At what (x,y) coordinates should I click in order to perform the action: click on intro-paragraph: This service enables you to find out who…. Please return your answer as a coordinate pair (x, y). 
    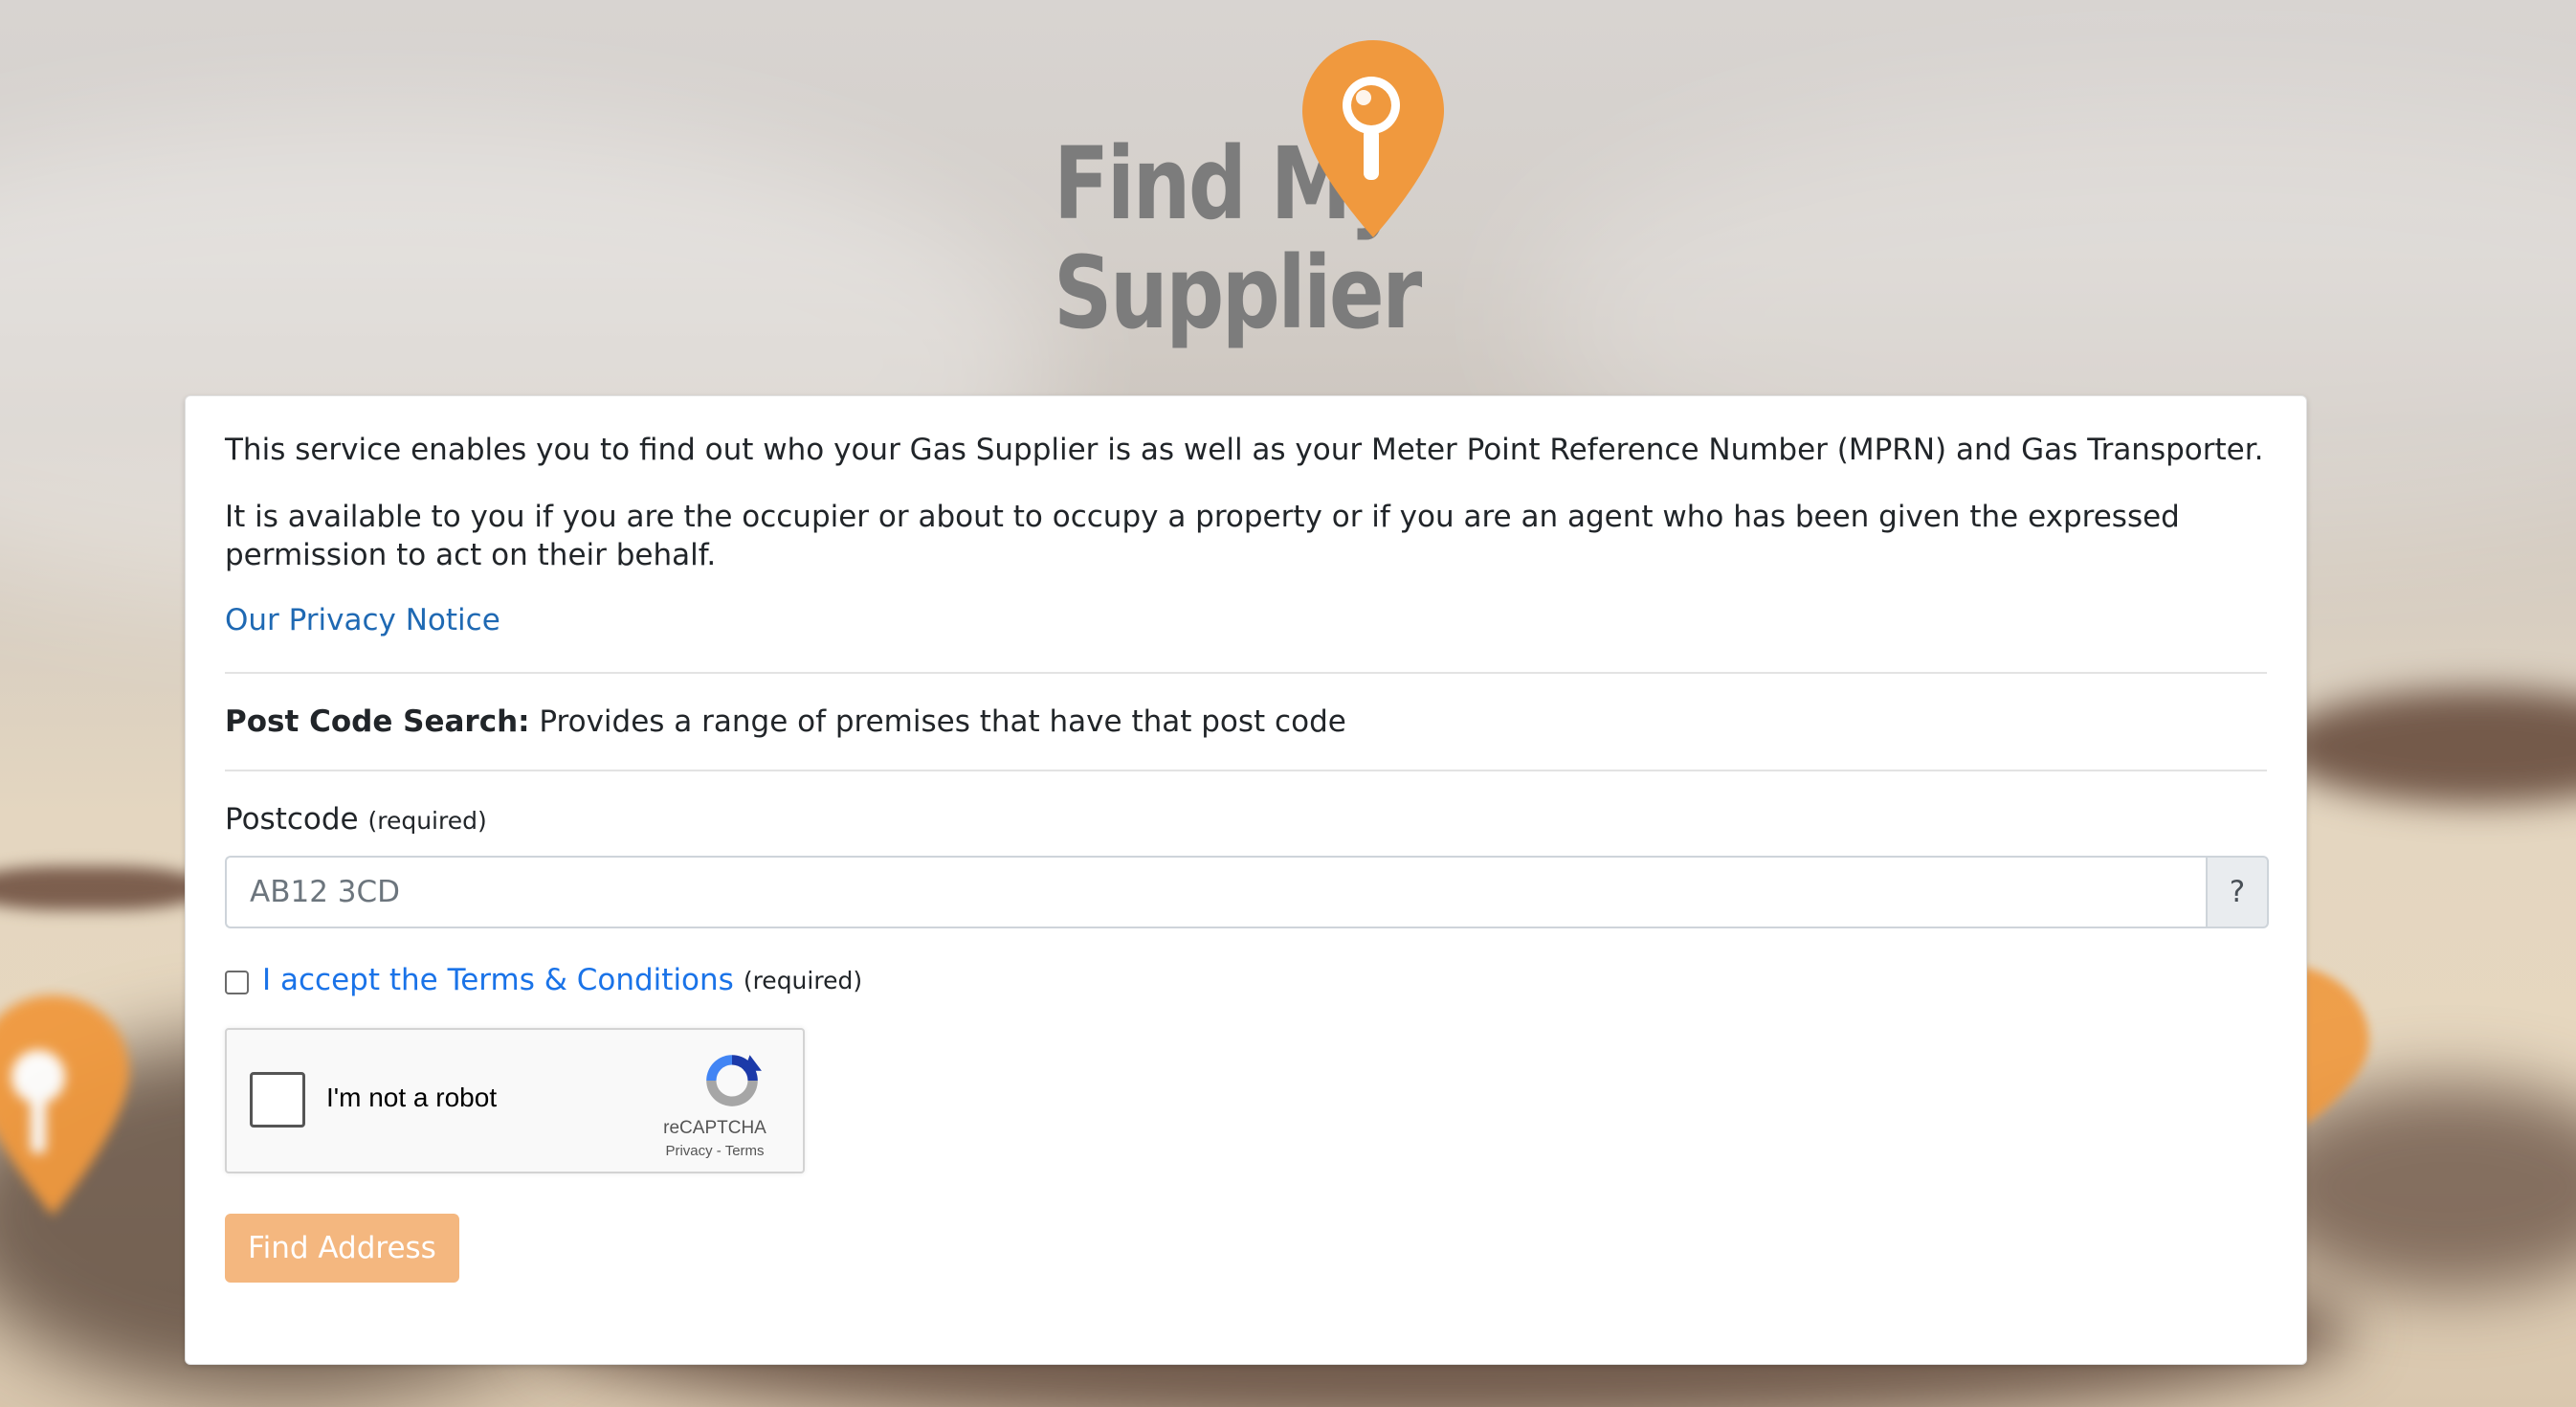
    Looking at the image, I should click on (1244, 450).